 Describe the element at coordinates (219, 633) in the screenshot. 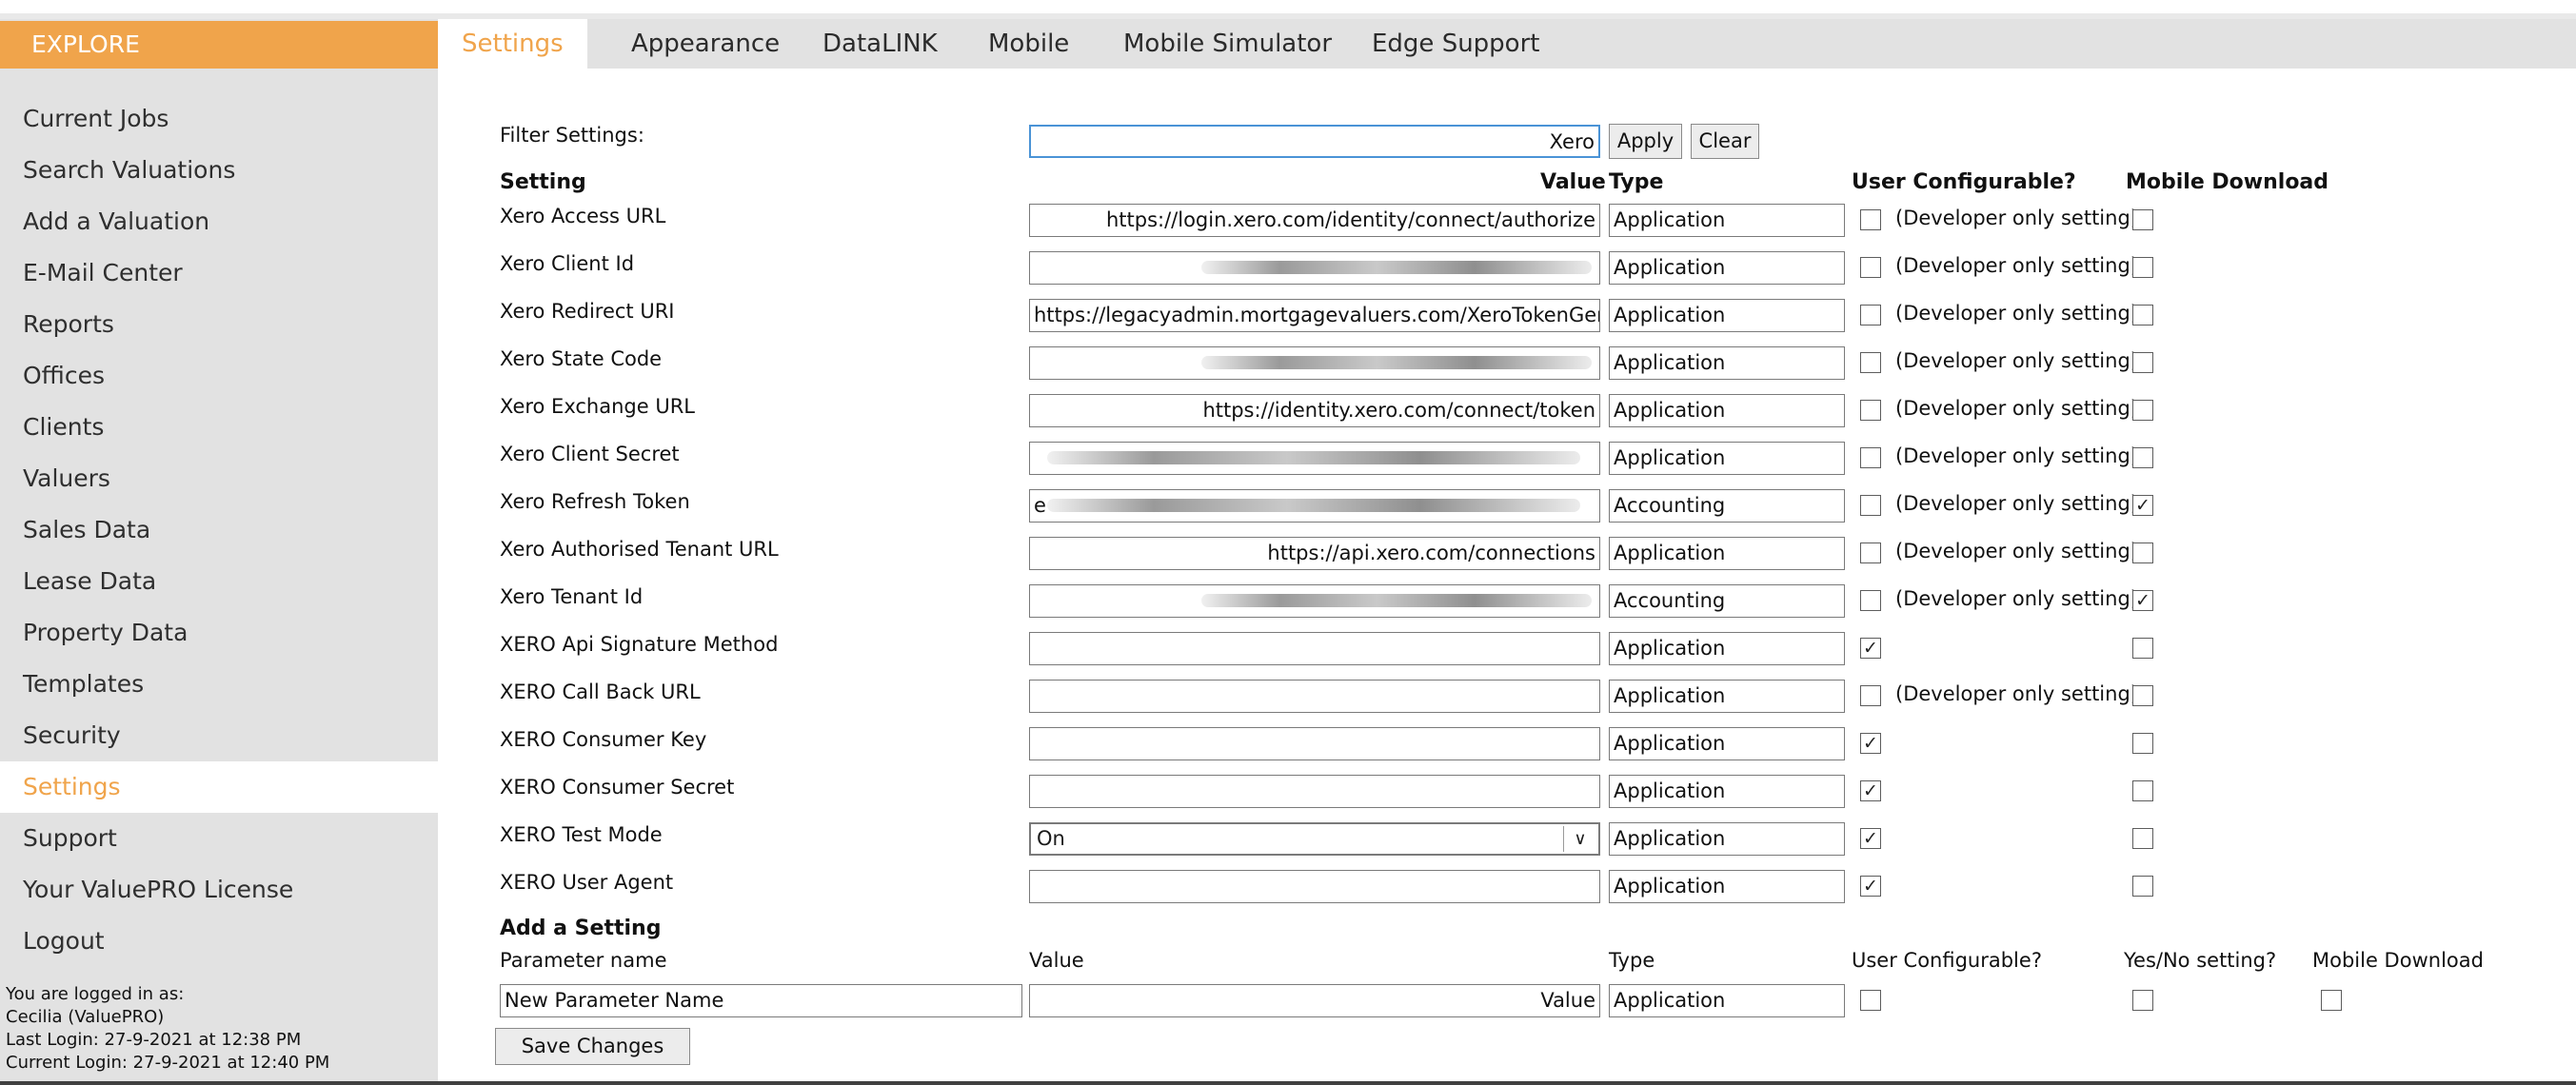

I see `sidebar-item-property-data: Property Data` at that location.